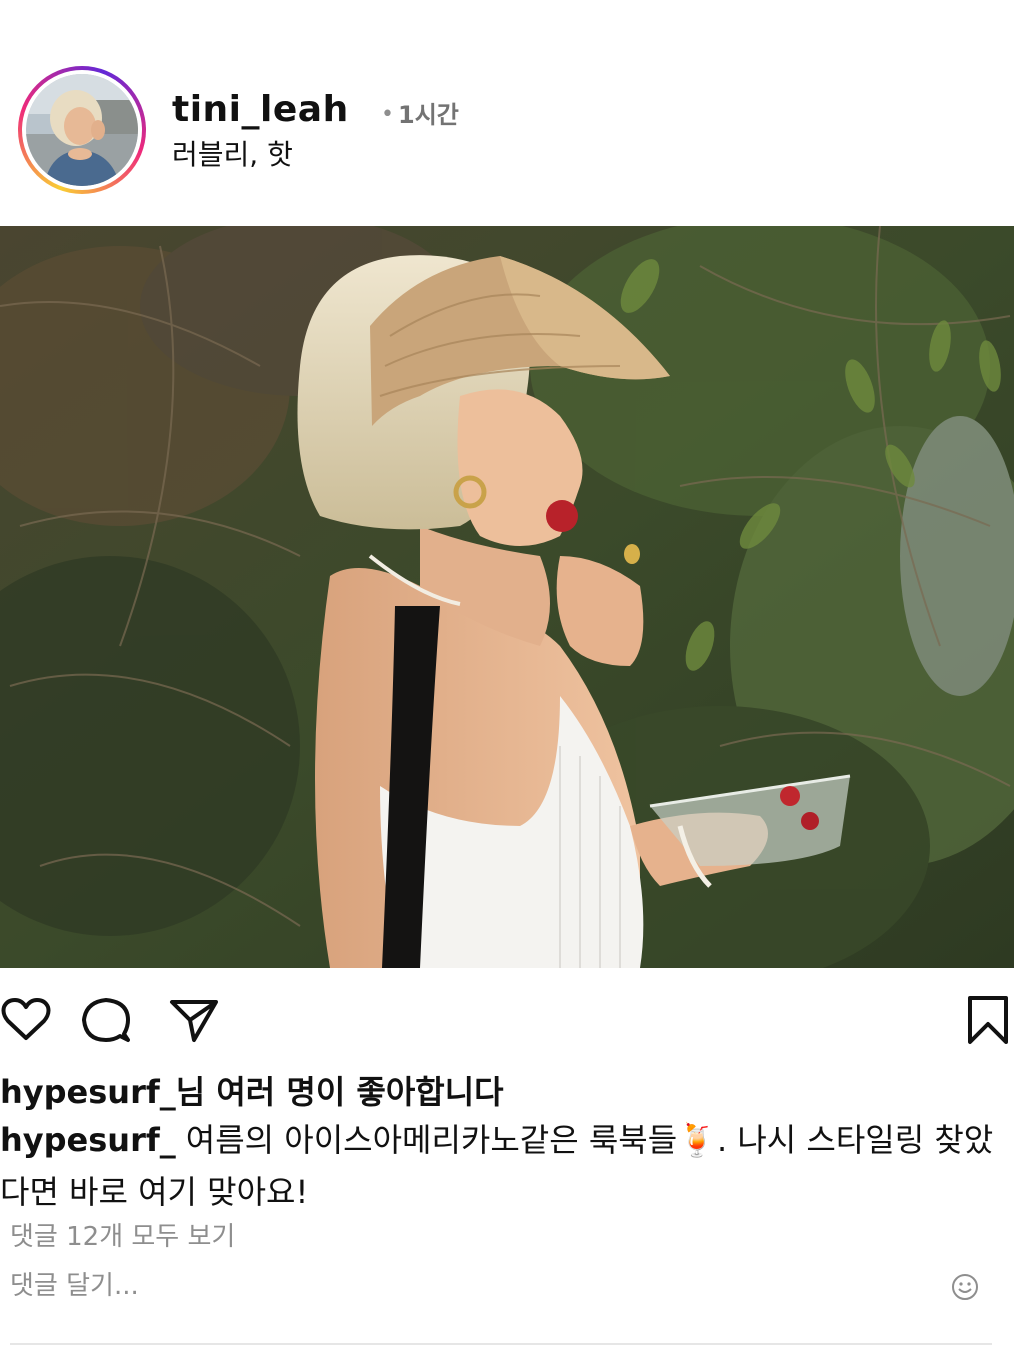 The image size is (1014, 1350). Describe the element at coordinates (122, 1237) in the screenshot. I see `view-all-comments-link: 댓글 12개 모두 보기` at that location.